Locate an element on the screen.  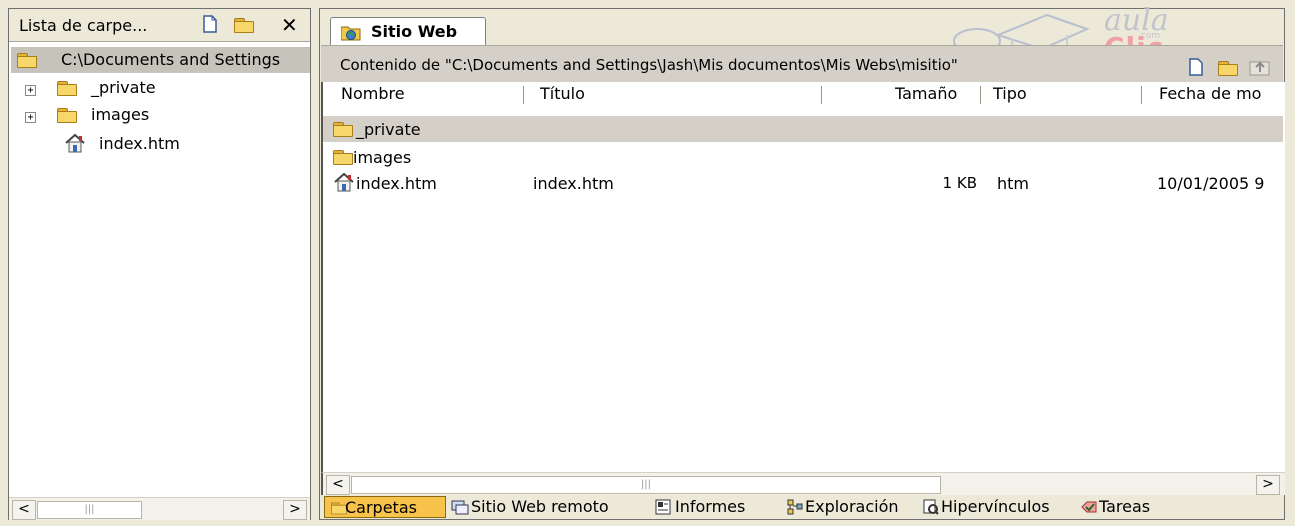
row-name: index.htm is located at coordinates (396, 183).